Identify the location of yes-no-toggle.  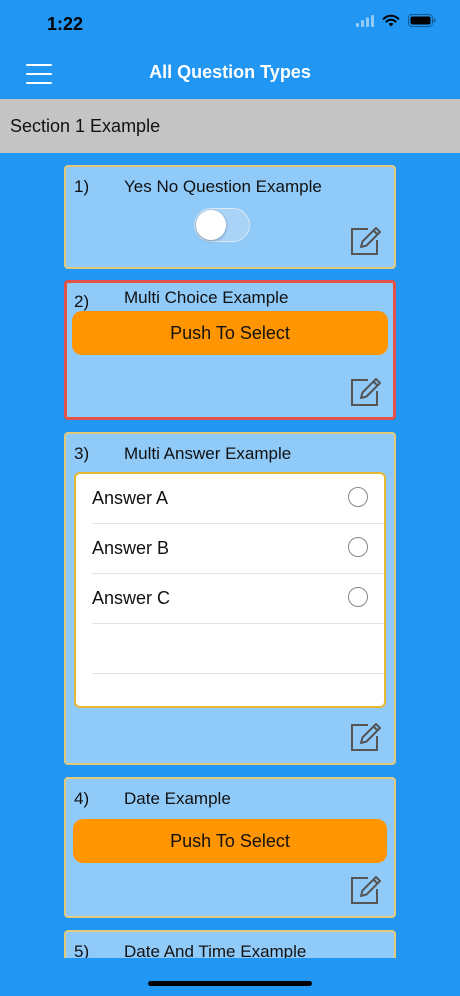
(222, 225).